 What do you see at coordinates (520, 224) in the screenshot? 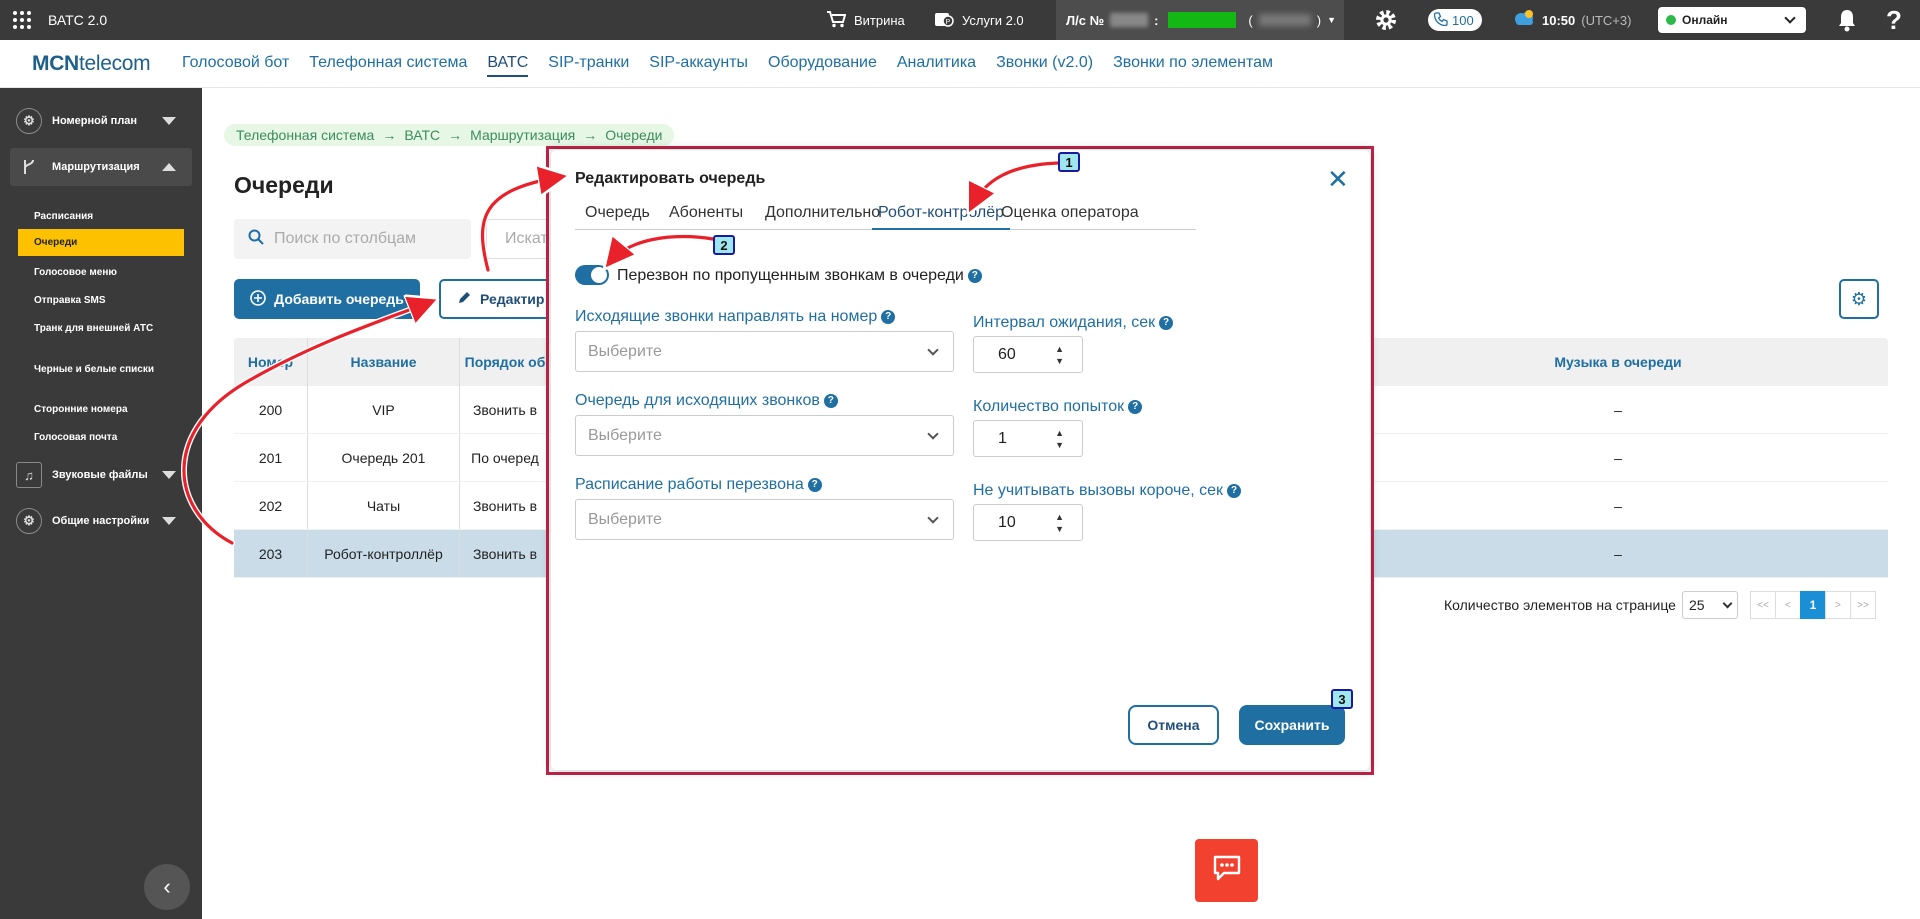
I see `arrow-to-title` at bounding box center [520, 224].